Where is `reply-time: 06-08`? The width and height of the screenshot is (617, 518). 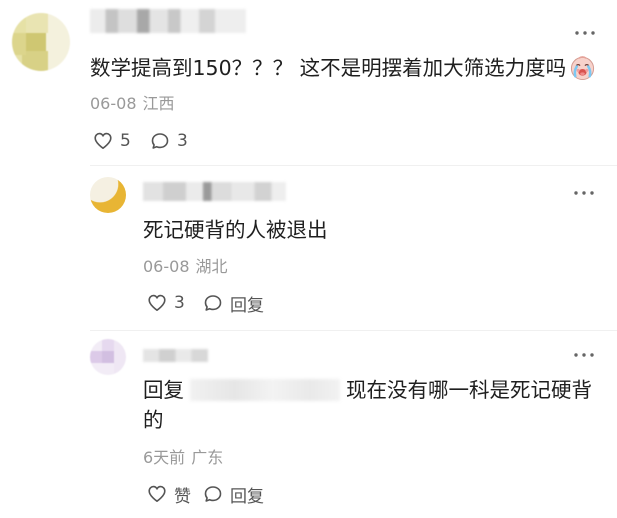
reply-time: 06-08 is located at coordinates (166, 266).